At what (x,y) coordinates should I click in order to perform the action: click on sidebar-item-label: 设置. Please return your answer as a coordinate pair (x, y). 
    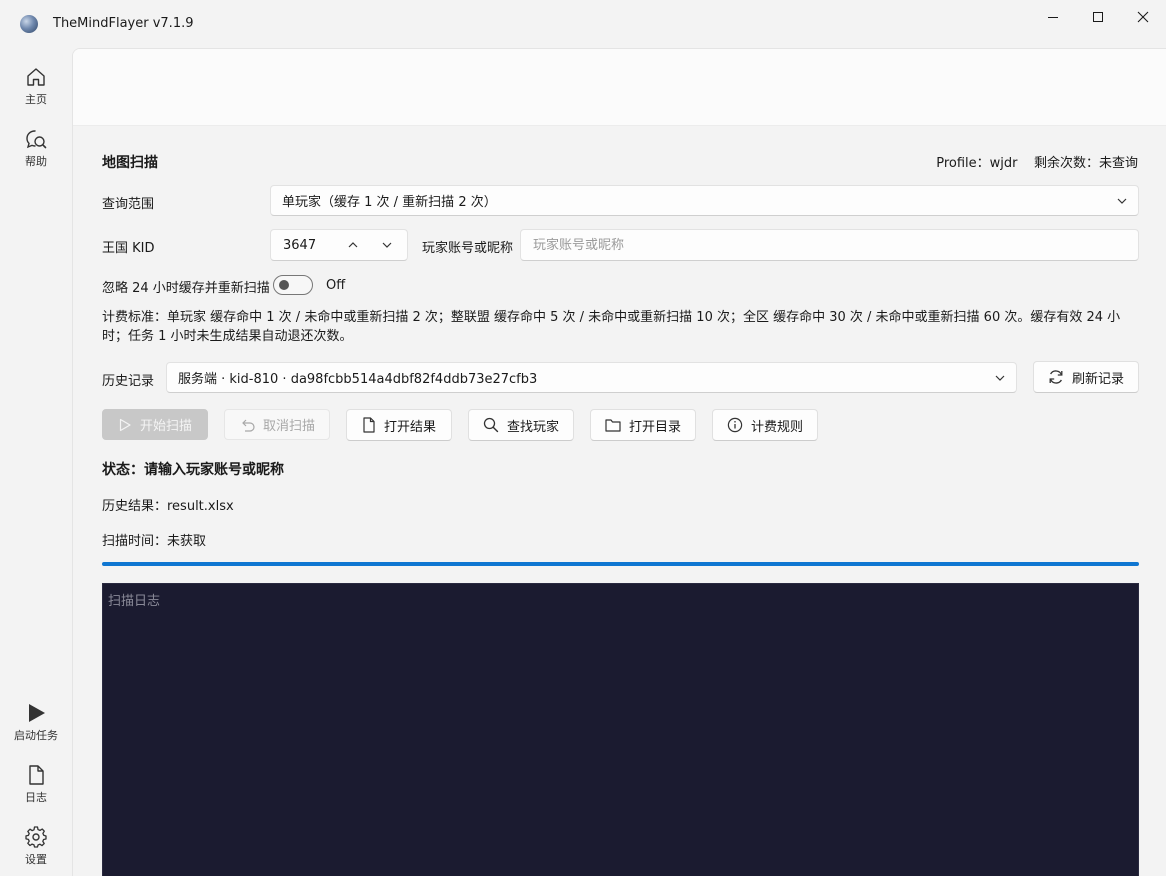
    Looking at the image, I should click on (36, 859).